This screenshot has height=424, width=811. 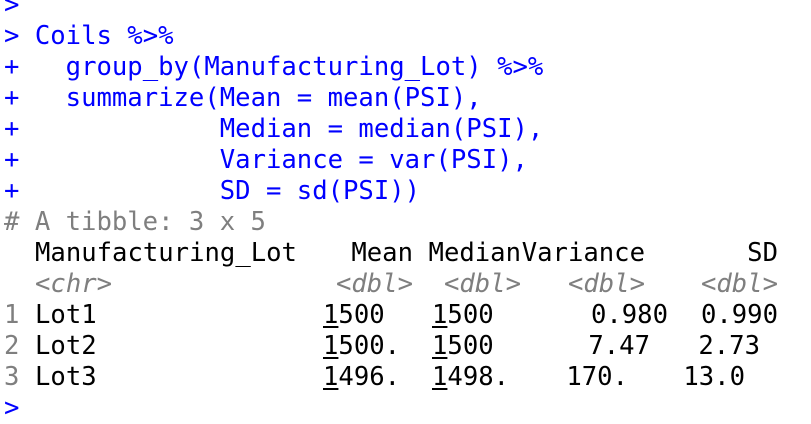 I want to click on pillar-rest: 500., so click(x=369, y=346).